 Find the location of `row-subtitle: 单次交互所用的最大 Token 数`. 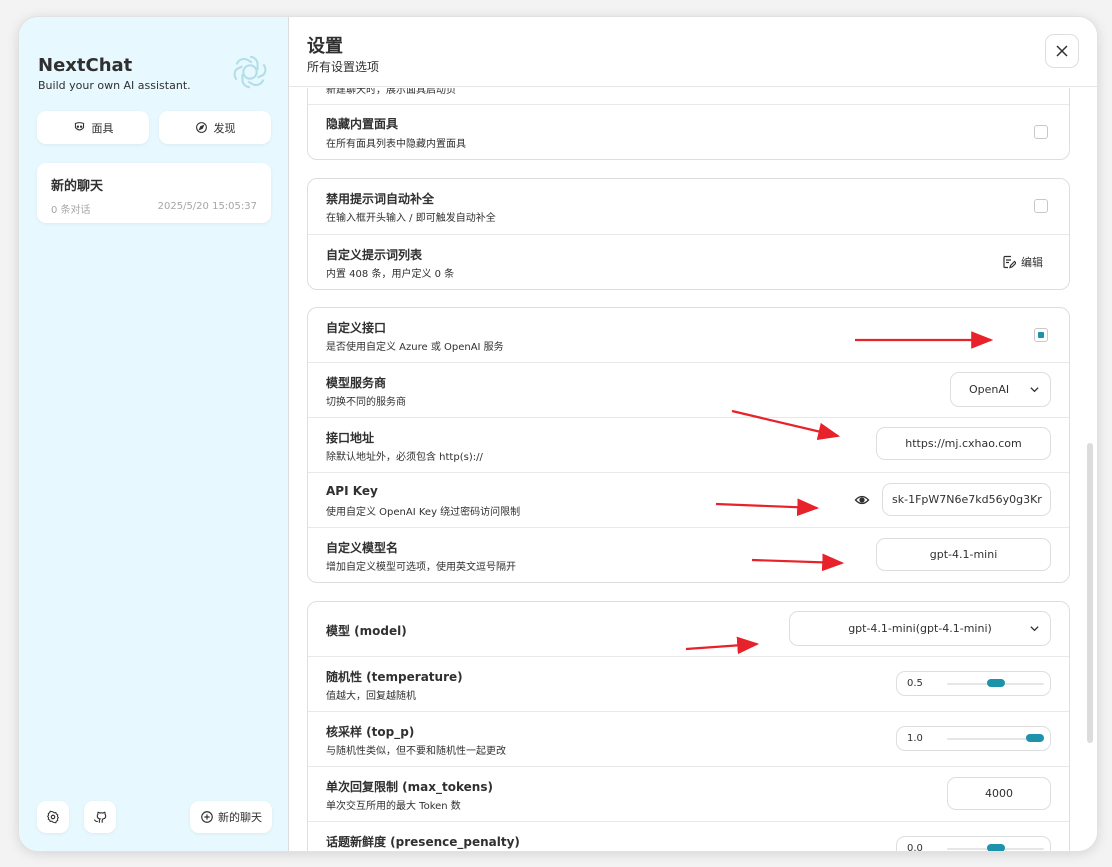

row-subtitle: 单次交互所用的最大 Token 数 is located at coordinates (393, 806).